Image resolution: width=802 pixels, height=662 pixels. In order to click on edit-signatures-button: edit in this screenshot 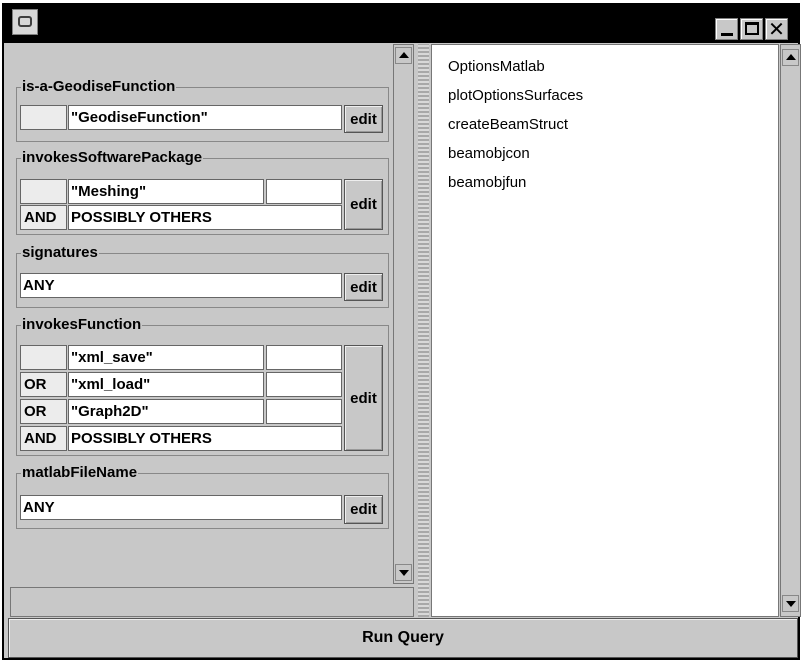, I will do `click(363, 287)`.